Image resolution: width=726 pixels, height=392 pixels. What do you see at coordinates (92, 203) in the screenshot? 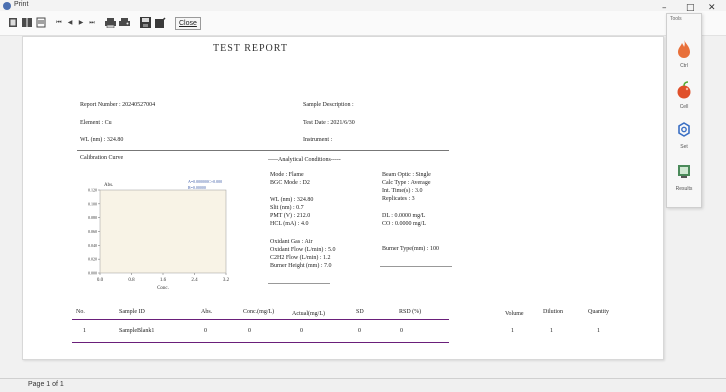
I see `y-tick-label: 0.100` at bounding box center [92, 203].